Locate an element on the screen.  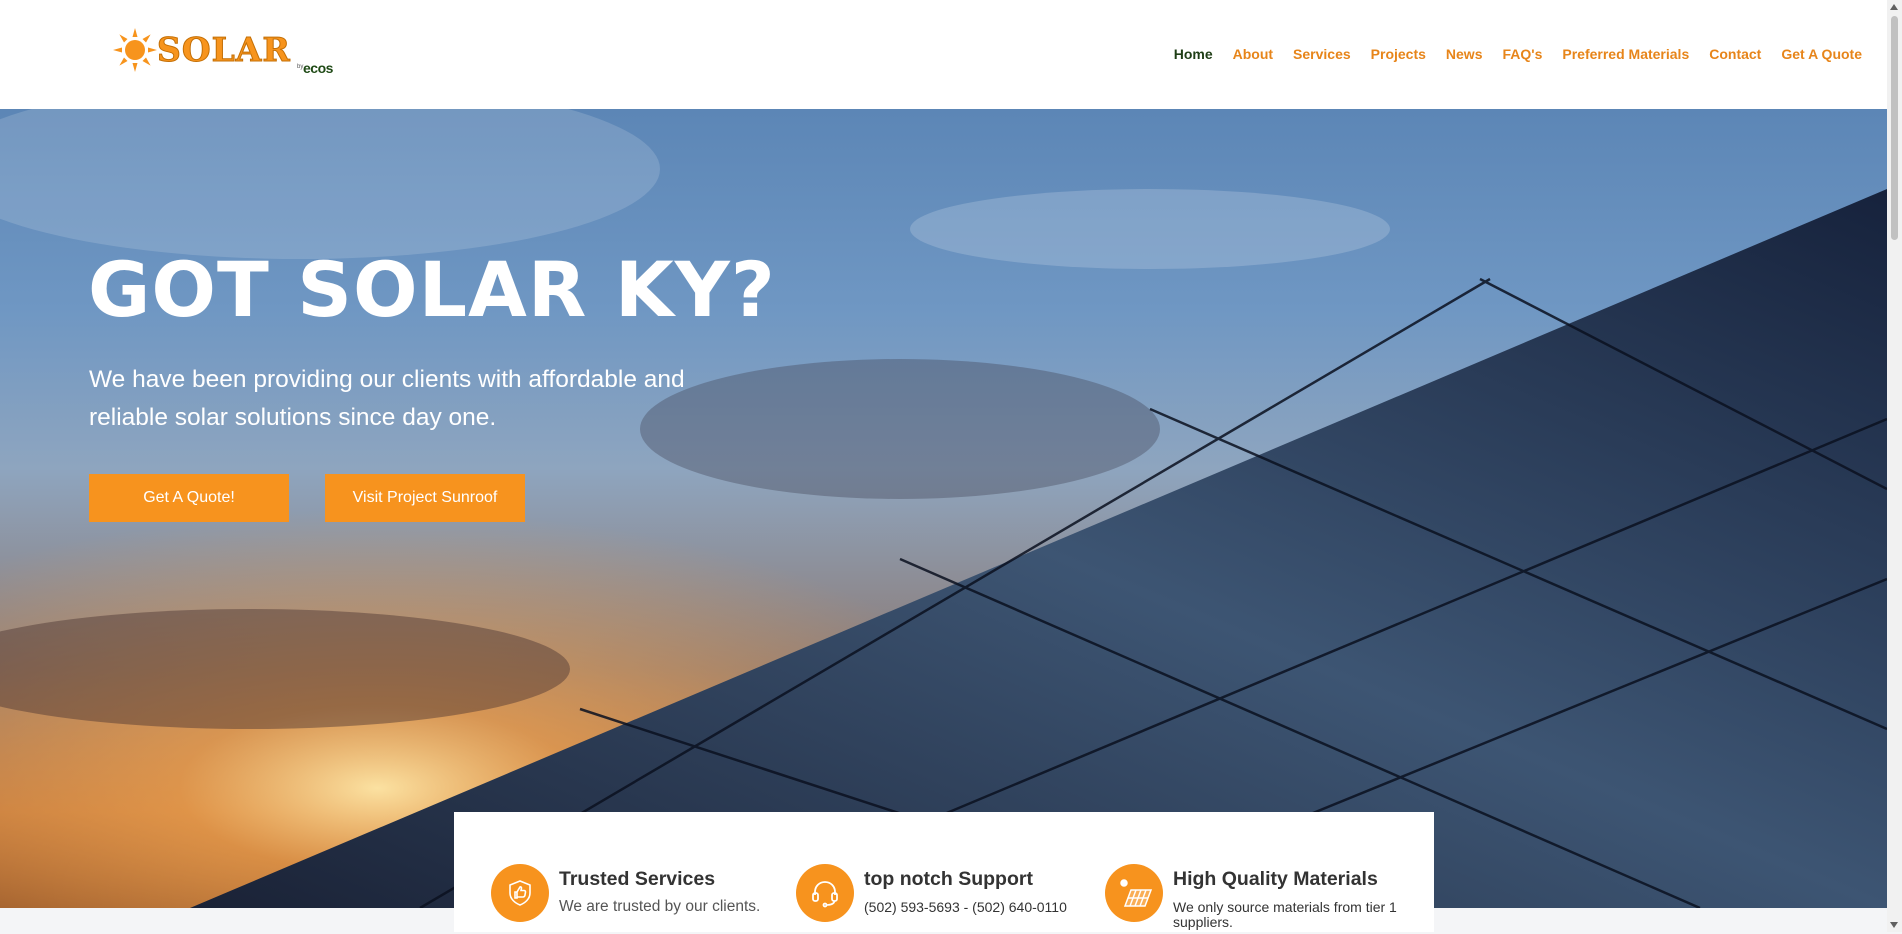
scroll-up-arrow-icon is located at coordinates (1894, 7).